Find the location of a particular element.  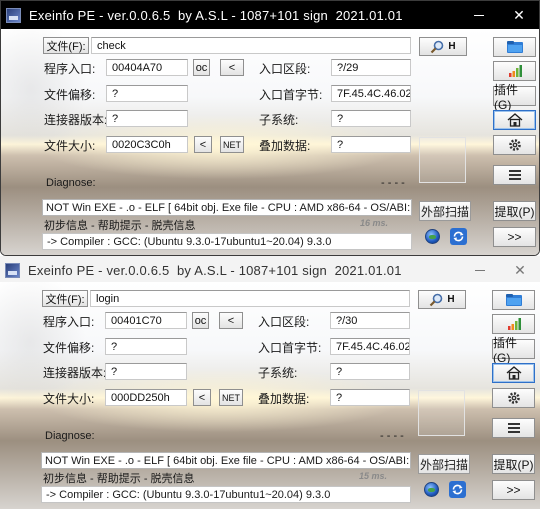

diagnose-dashes: - - - - is located at coordinates (393, 183).